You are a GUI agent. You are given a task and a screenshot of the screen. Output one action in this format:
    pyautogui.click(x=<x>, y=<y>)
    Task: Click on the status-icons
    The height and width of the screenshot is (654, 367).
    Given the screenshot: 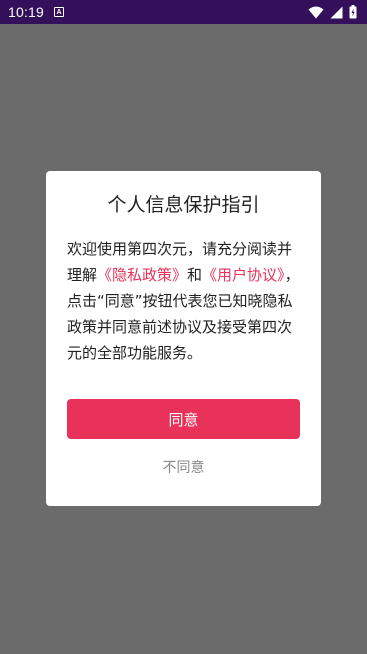 What is the action you would take?
    pyautogui.click(x=332, y=12)
    